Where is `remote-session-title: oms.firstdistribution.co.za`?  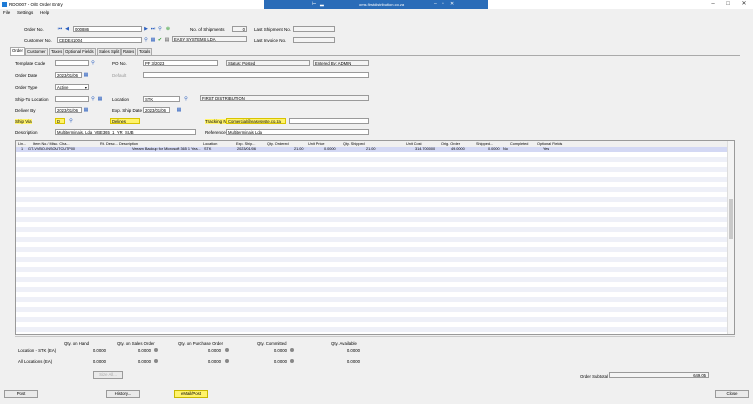 remote-session-title: oms.firstdistribution.co.za is located at coordinates (382, 4).